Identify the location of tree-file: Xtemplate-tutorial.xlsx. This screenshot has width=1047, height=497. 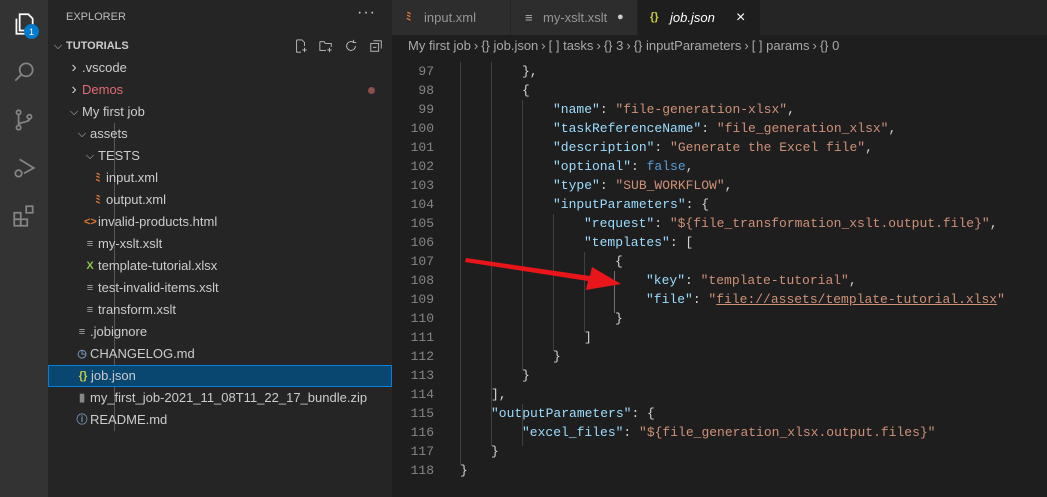
(220, 266).